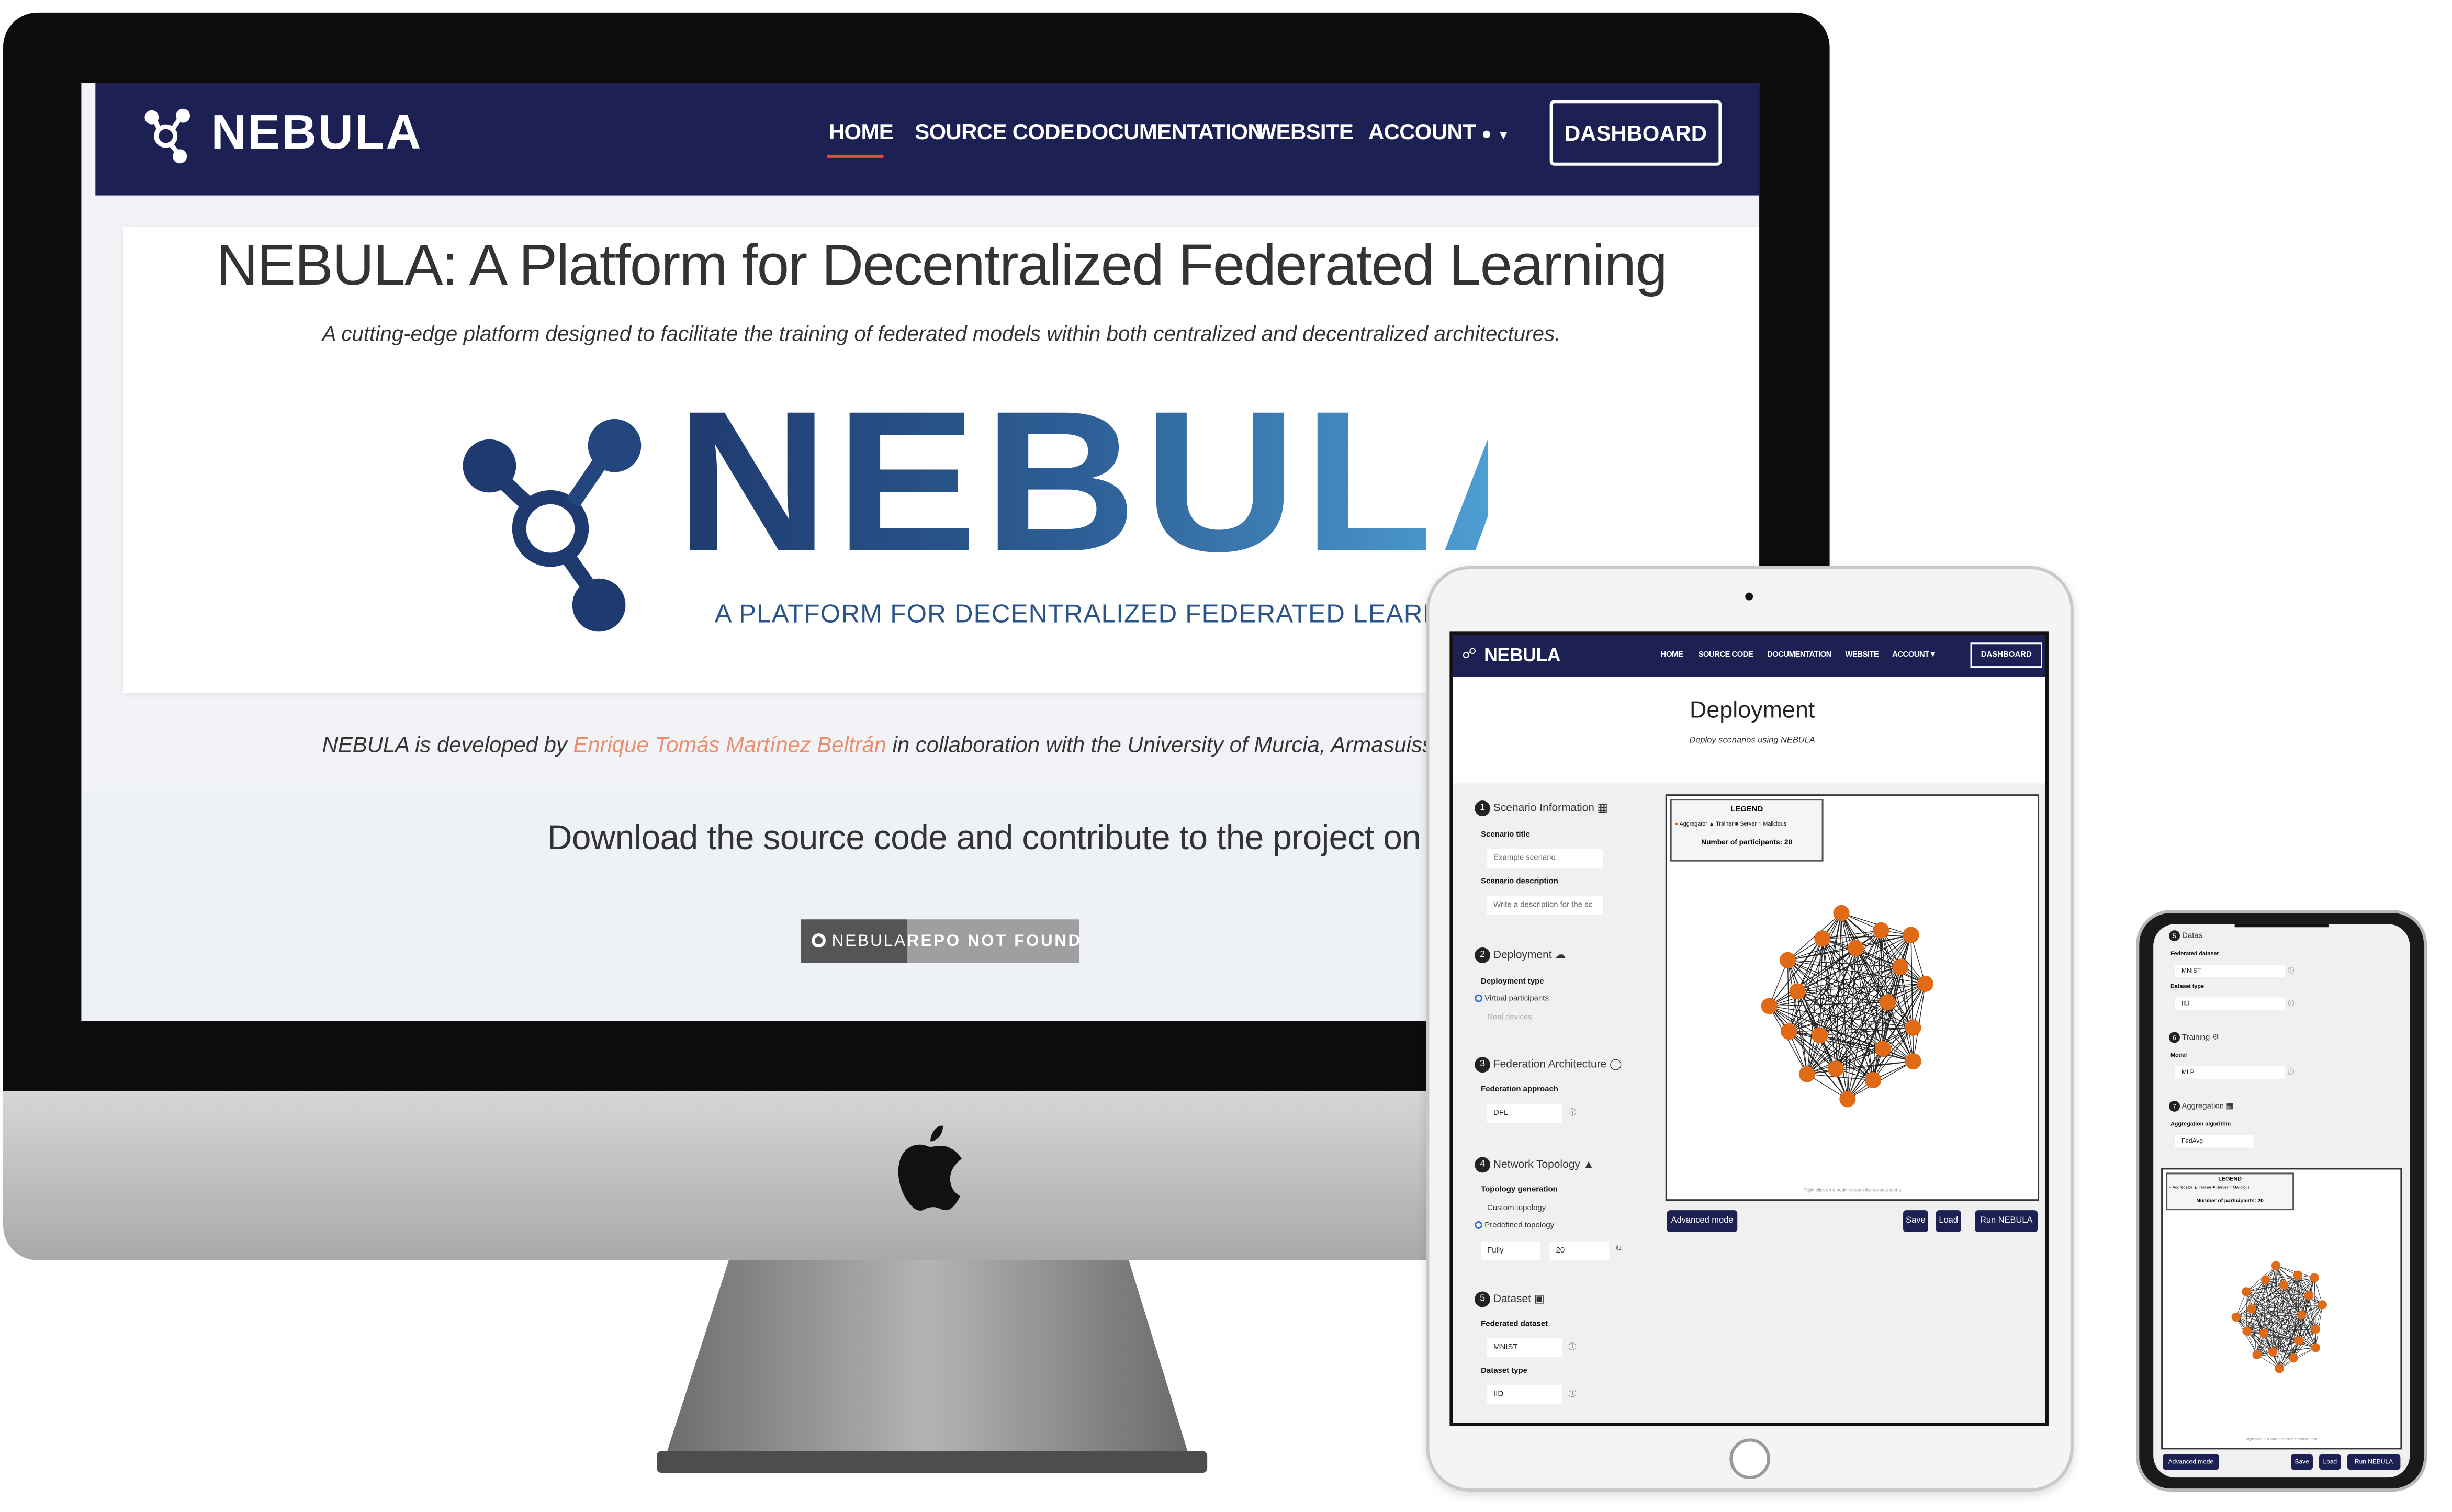 The image size is (2452, 1512). Describe the element at coordinates (1439, 131) in the screenshot. I see `nav-account: ACCOUNT ● ▼` at that location.